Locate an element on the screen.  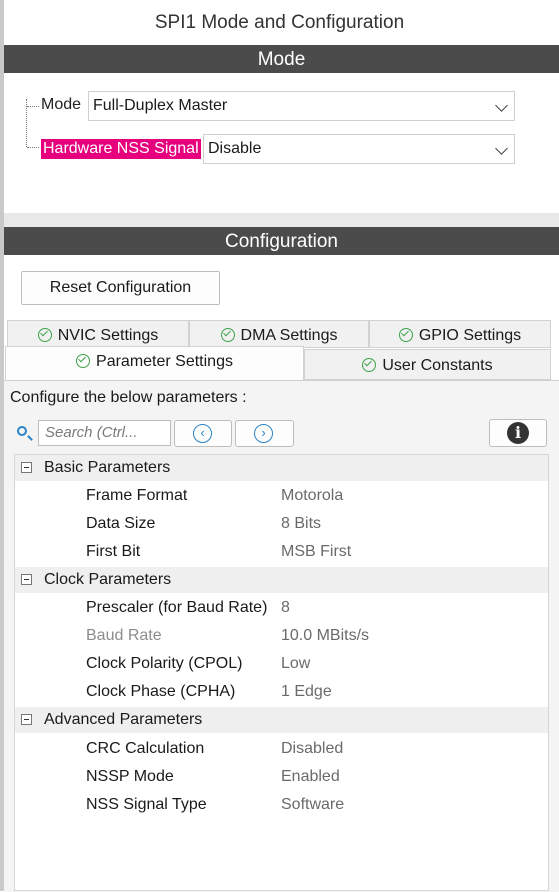
param-name: Baud Rate is located at coordinates (124, 635).